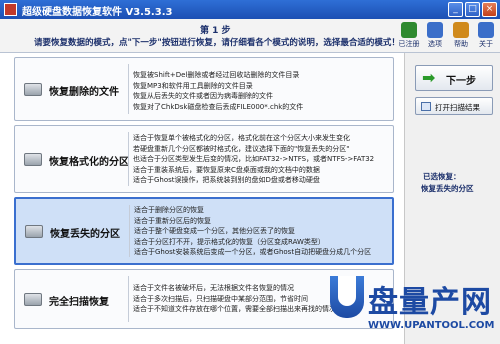  What do you see at coordinates (89, 162) in the screenshot?
I see `mode-name: 恢复格式化的分区` at bounding box center [89, 162].